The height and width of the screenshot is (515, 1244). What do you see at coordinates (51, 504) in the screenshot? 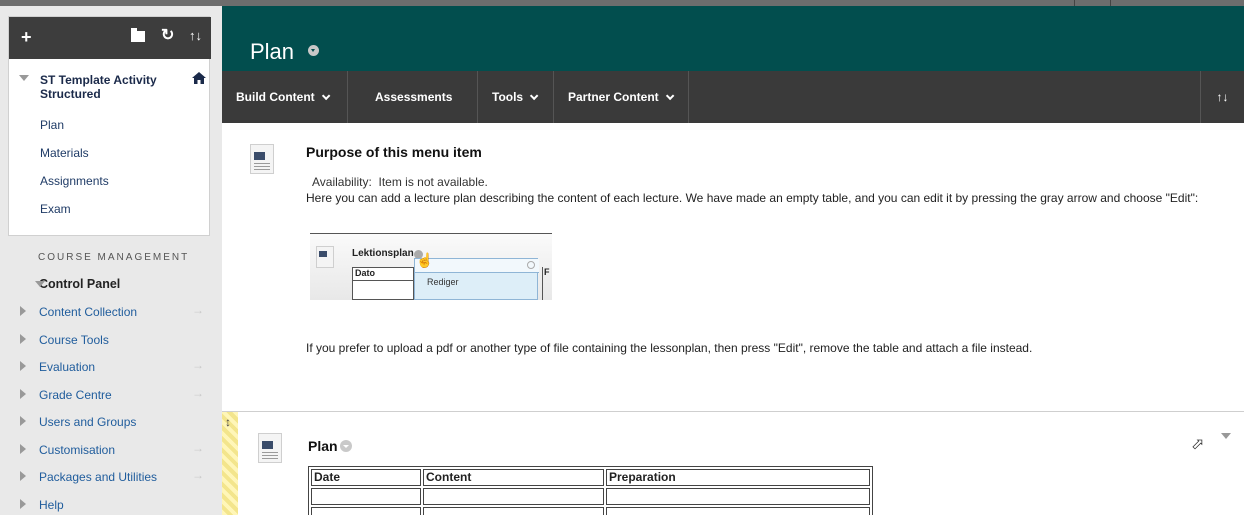
I see `control-panel-item-label: Help` at bounding box center [51, 504].